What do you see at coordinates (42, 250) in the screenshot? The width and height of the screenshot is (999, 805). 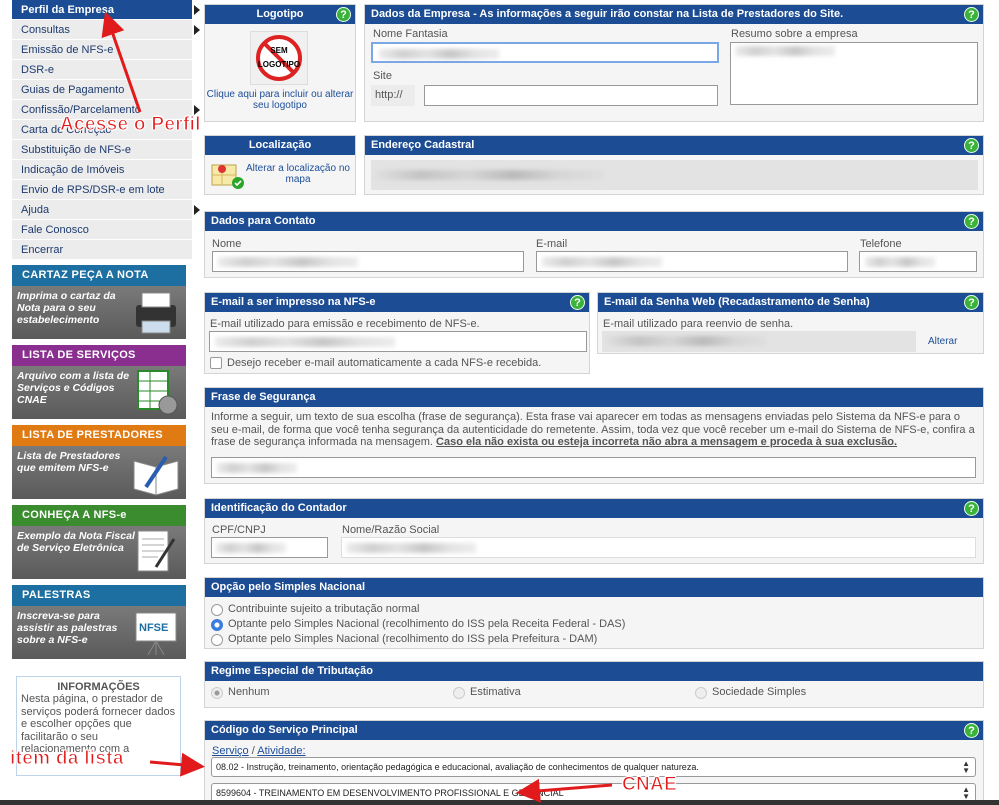 I see `menu-item-label: Encerrar` at bounding box center [42, 250].